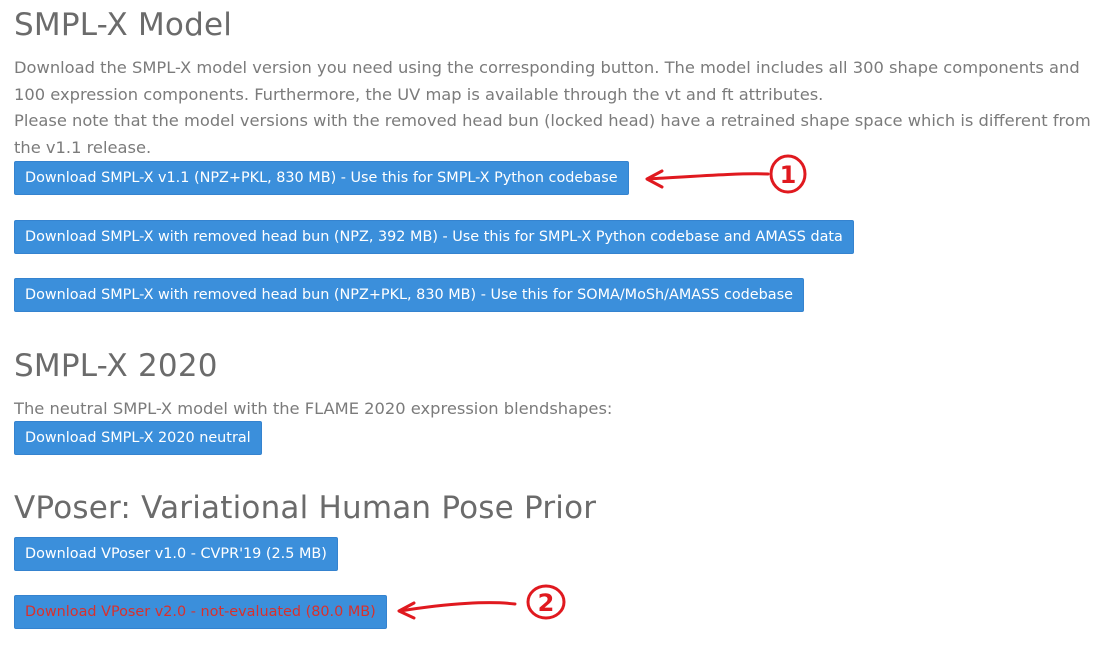  I want to click on marker-2-label: 2, so click(546, 603).